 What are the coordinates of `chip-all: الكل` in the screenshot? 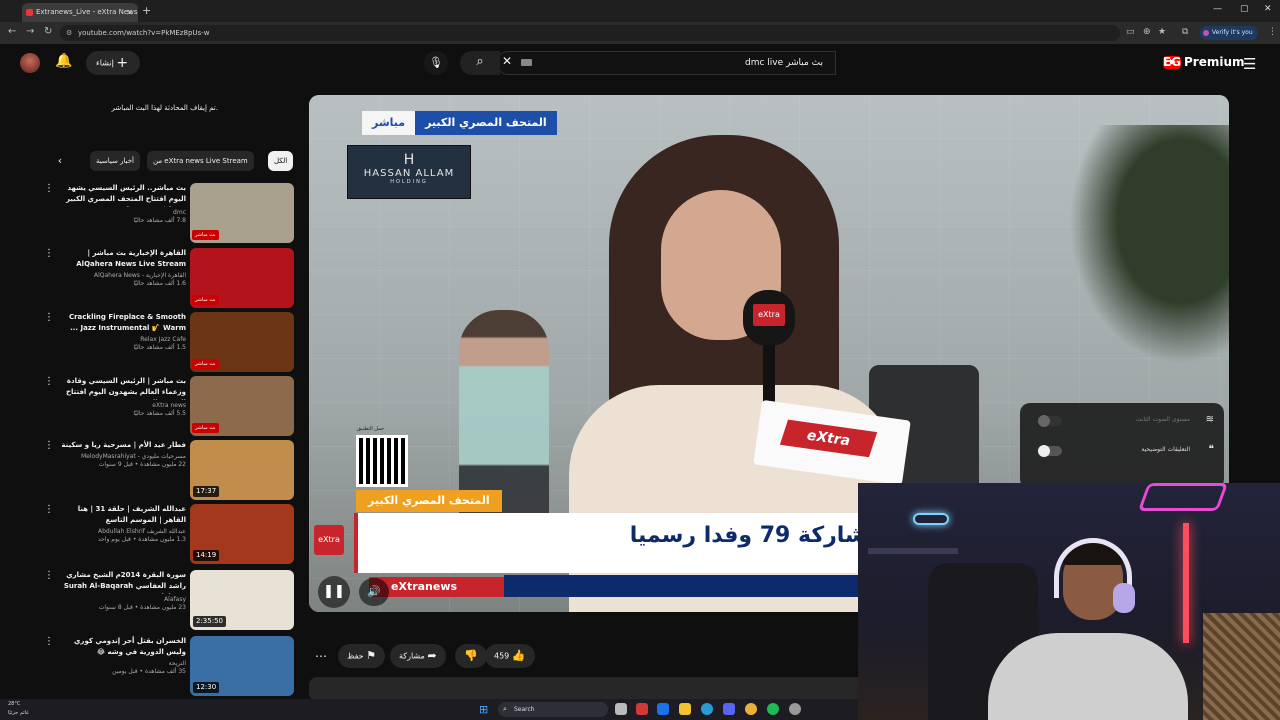 It's located at (281, 161).